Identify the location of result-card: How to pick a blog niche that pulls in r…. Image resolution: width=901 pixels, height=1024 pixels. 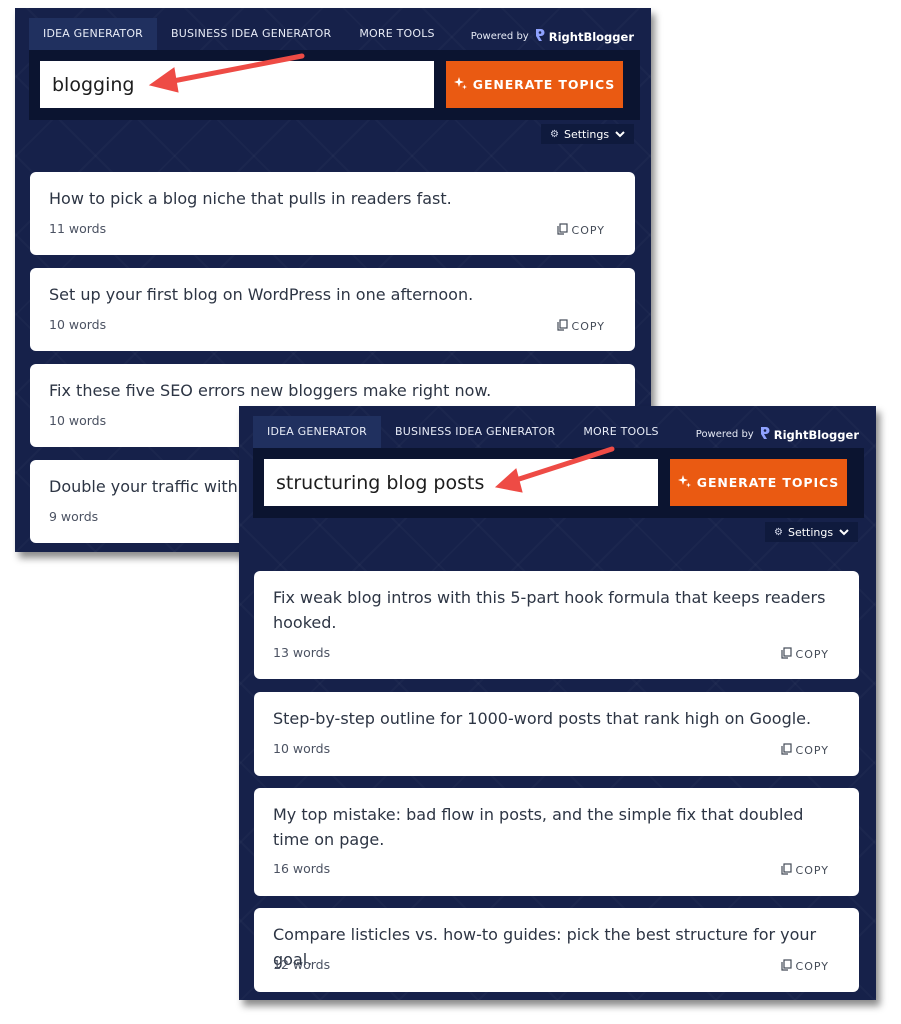
(332, 213).